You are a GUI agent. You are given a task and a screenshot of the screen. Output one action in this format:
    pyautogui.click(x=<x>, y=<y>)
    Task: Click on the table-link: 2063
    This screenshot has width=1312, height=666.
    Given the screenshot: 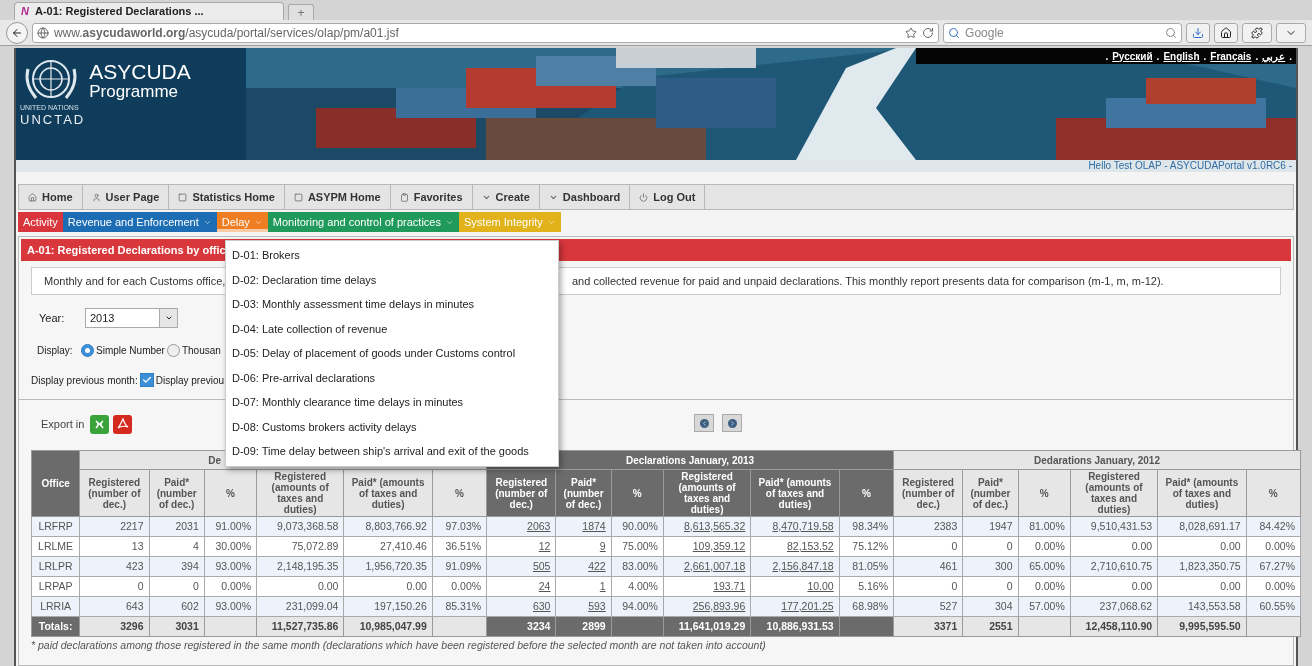 What is the action you would take?
    pyautogui.click(x=521, y=526)
    